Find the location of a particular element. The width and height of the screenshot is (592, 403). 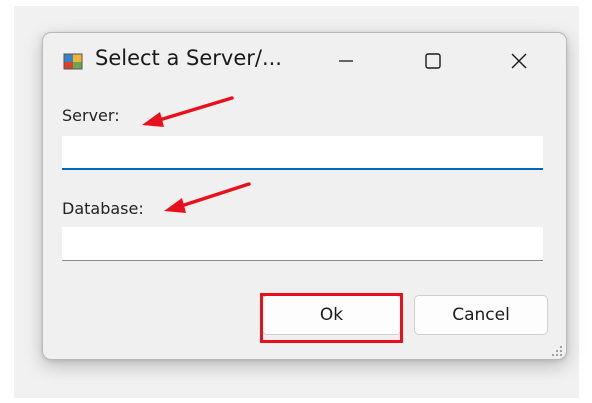

app-window-icon is located at coordinates (73, 61).